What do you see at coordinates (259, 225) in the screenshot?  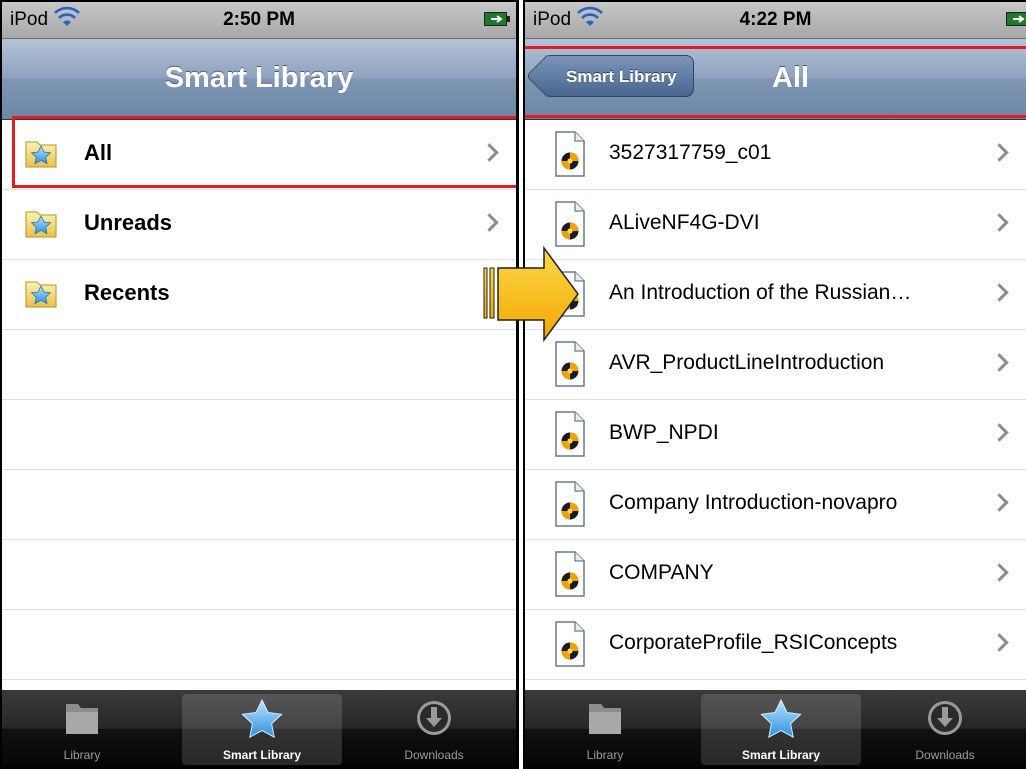 I see `list-item-unreads: Unreads` at bounding box center [259, 225].